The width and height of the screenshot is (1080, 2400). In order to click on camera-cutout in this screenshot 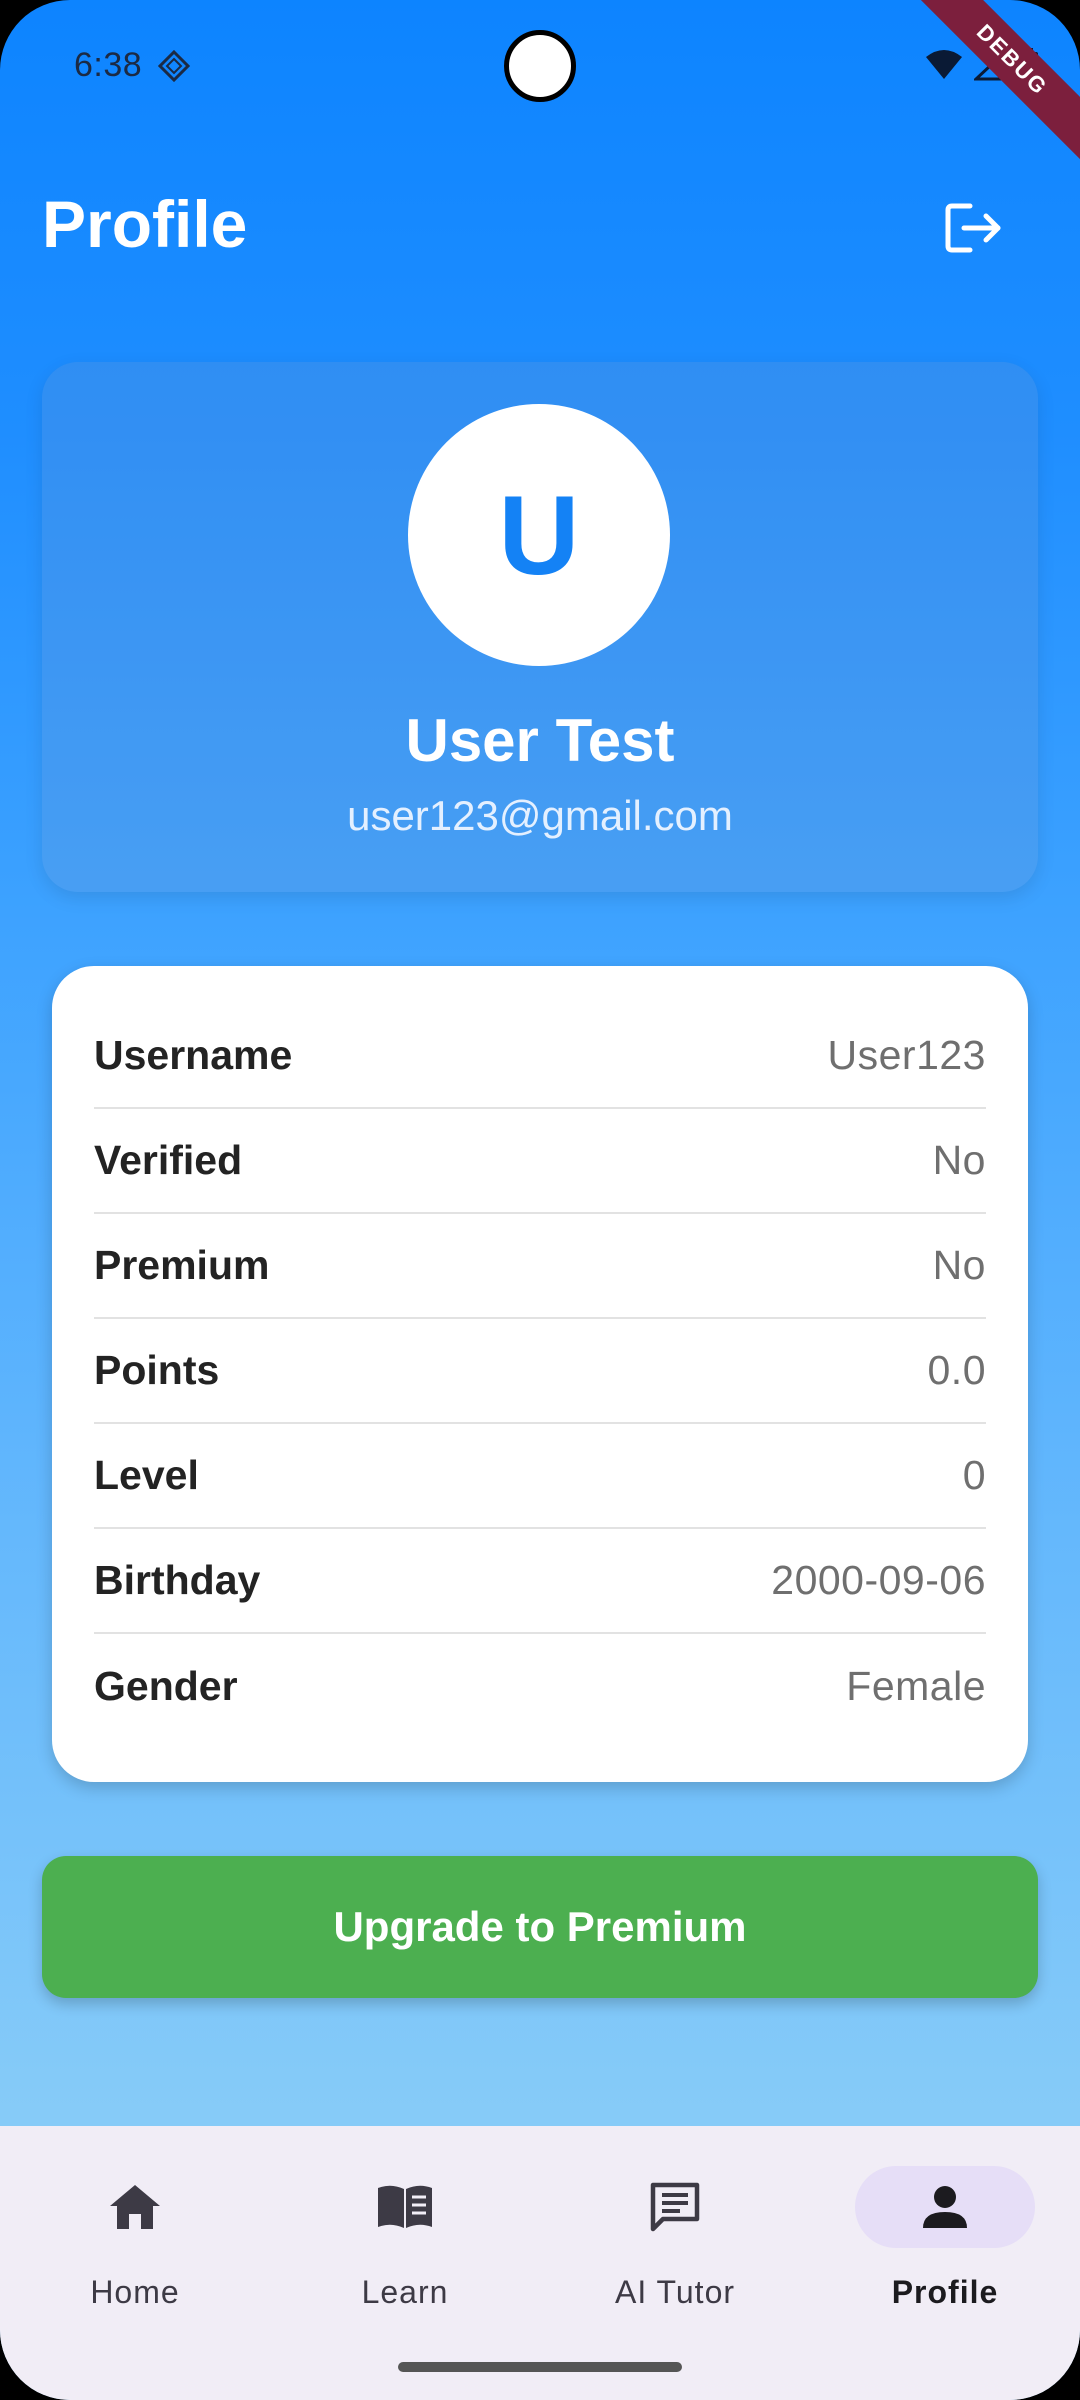, I will do `click(540, 66)`.